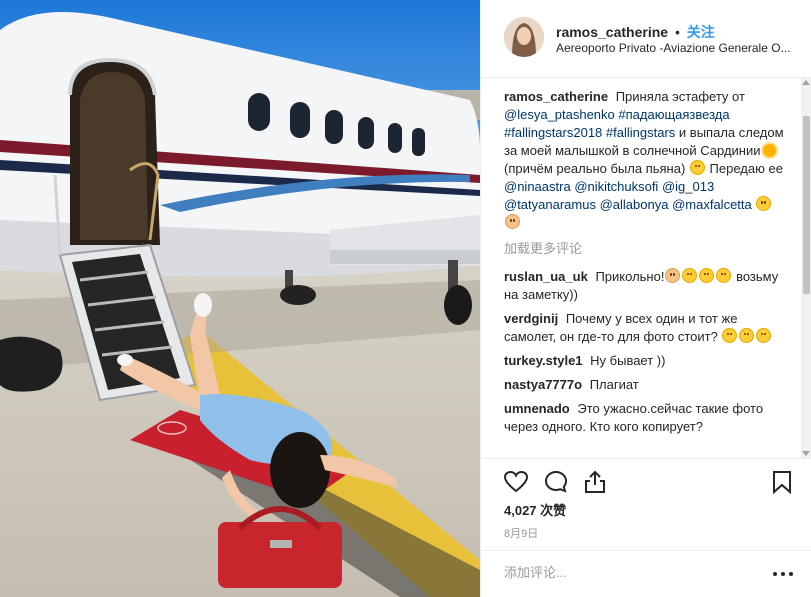 The height and width of the screenshot is (597, 811). What do you see at coordinates (630, 276) in the screenshot?
I see `comment-text: Прикольно!` at bounding box center [630, 276].